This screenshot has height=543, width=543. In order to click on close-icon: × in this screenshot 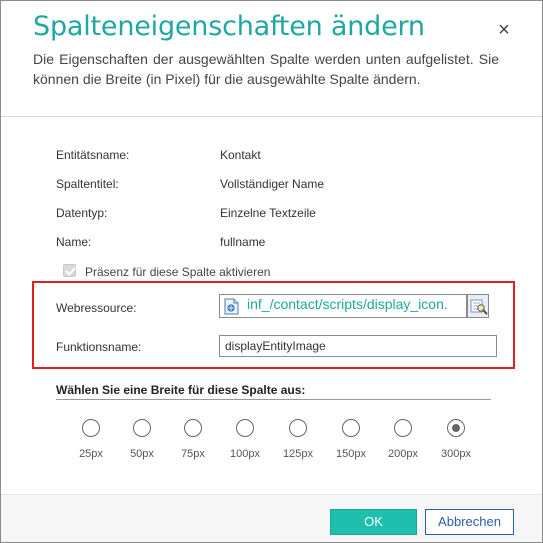, I will do `click(504, 30)`.